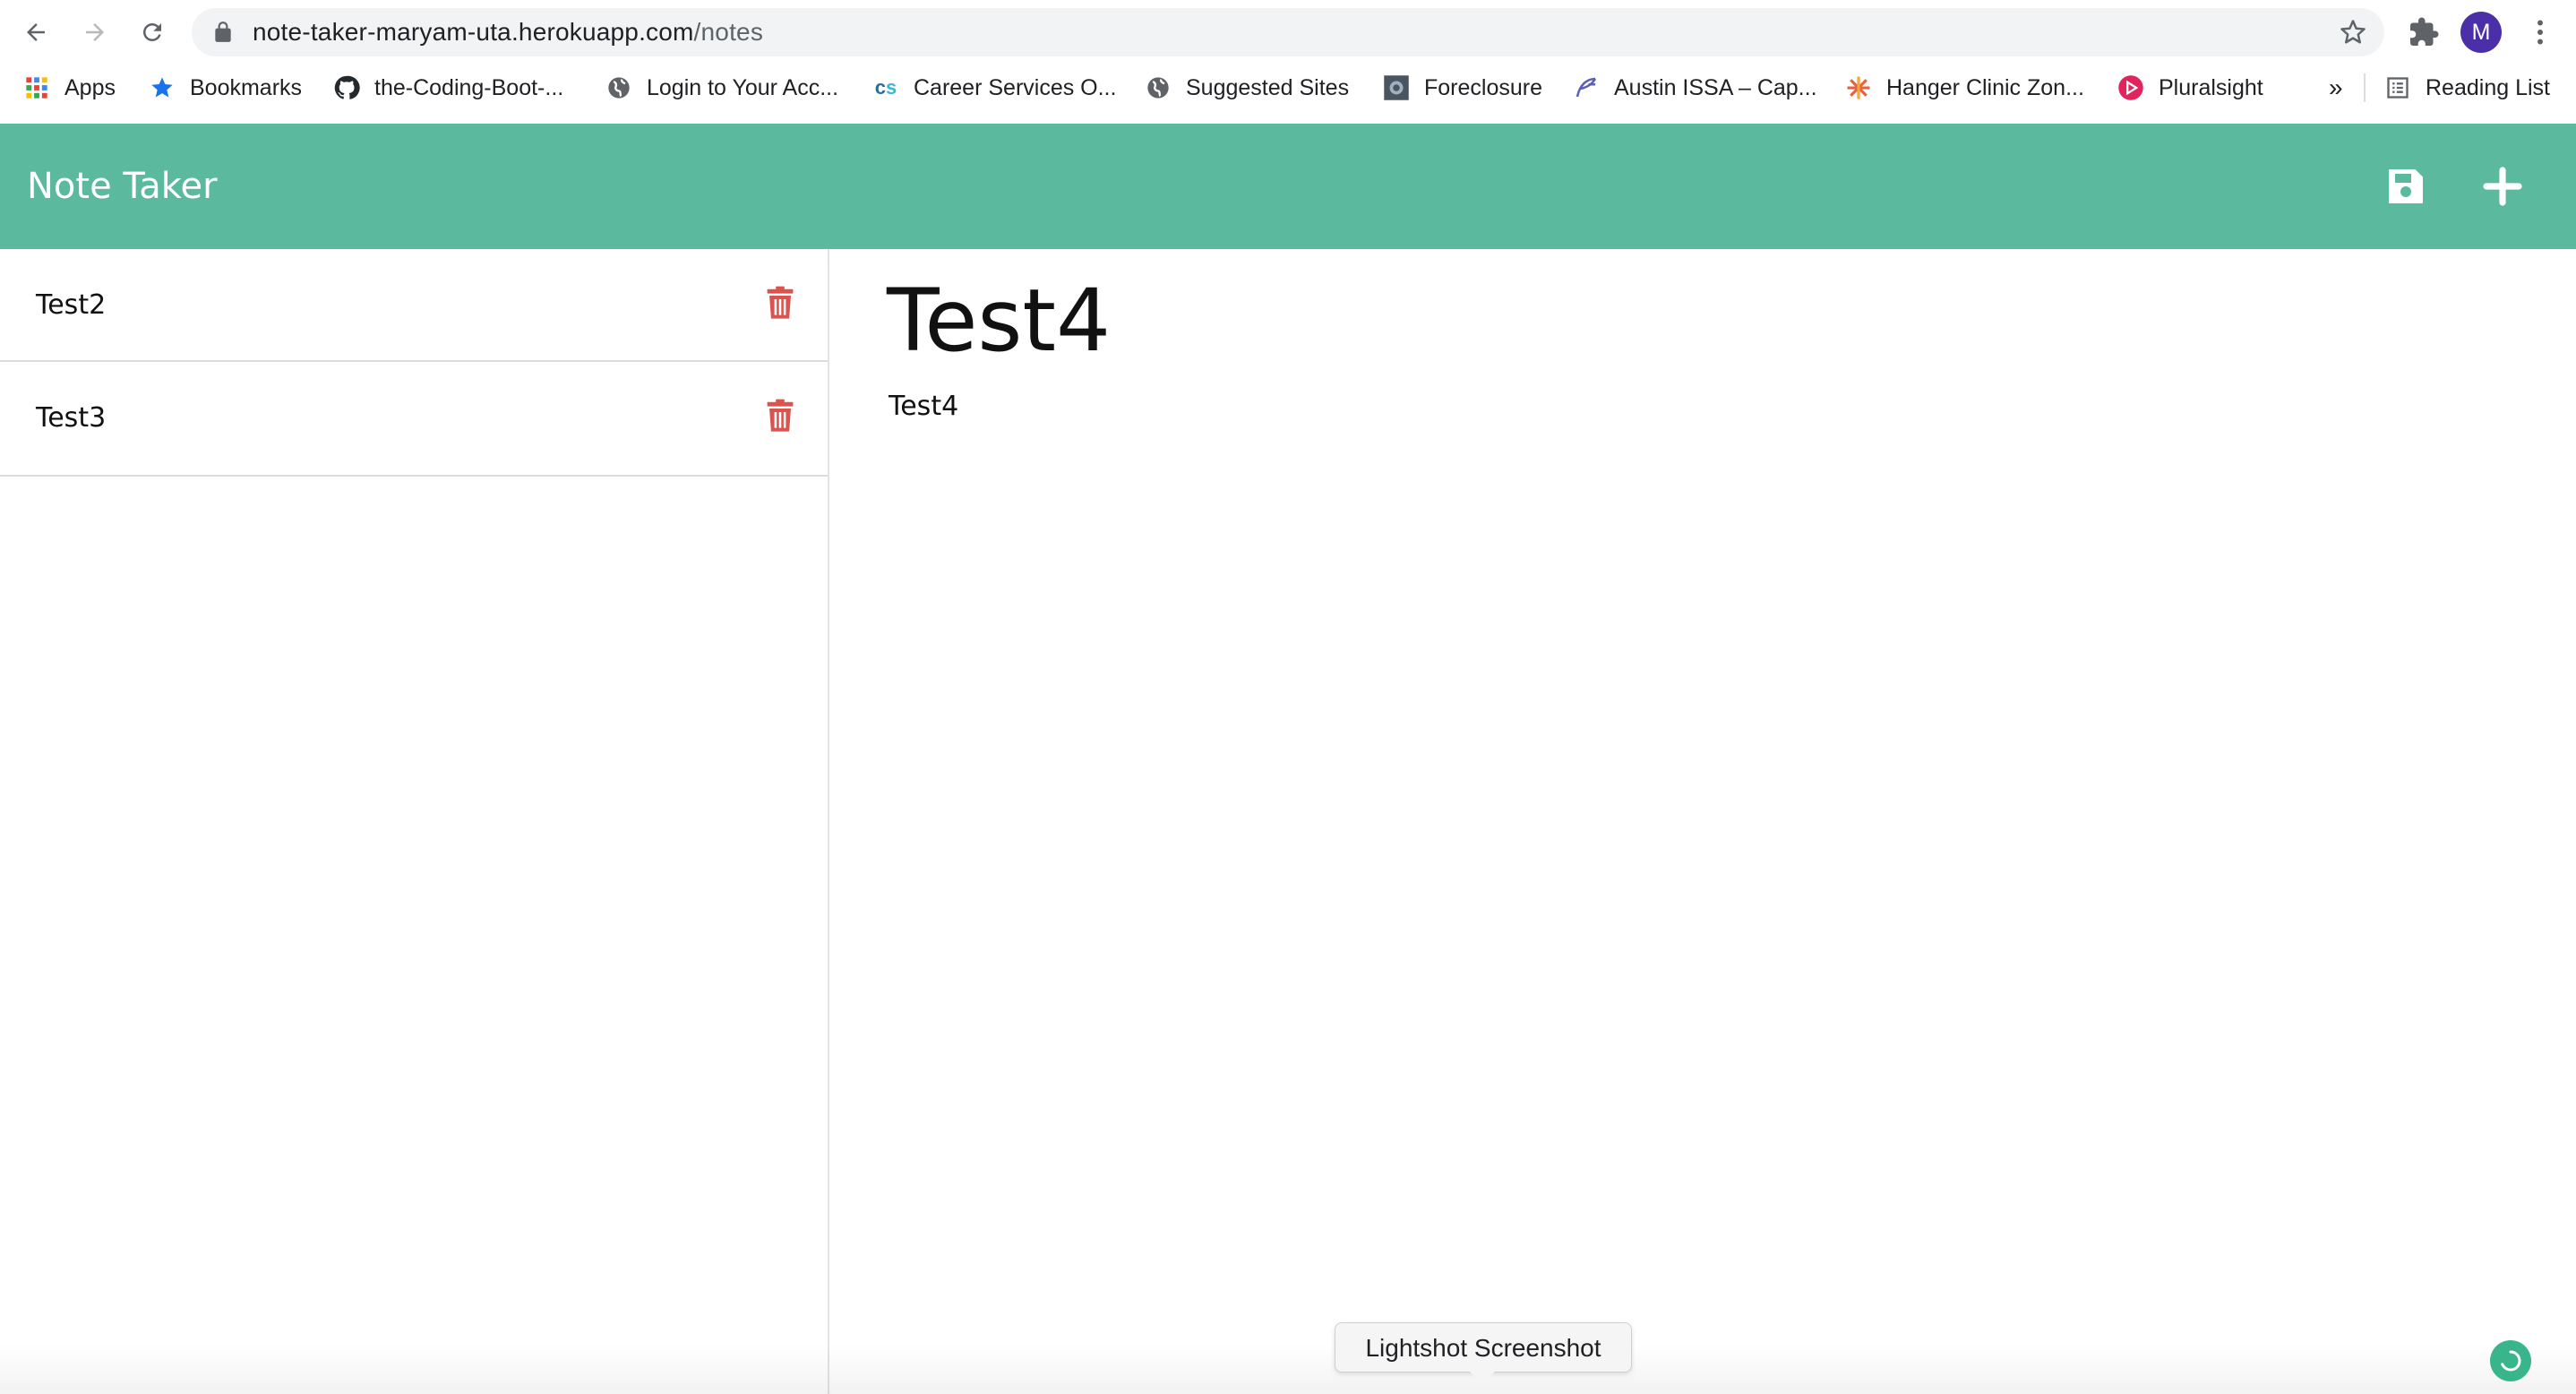 Image resolution: width=2576 pixels, height=1394 pixels. I want to click on arrow-left-icon, so click(36, 32).